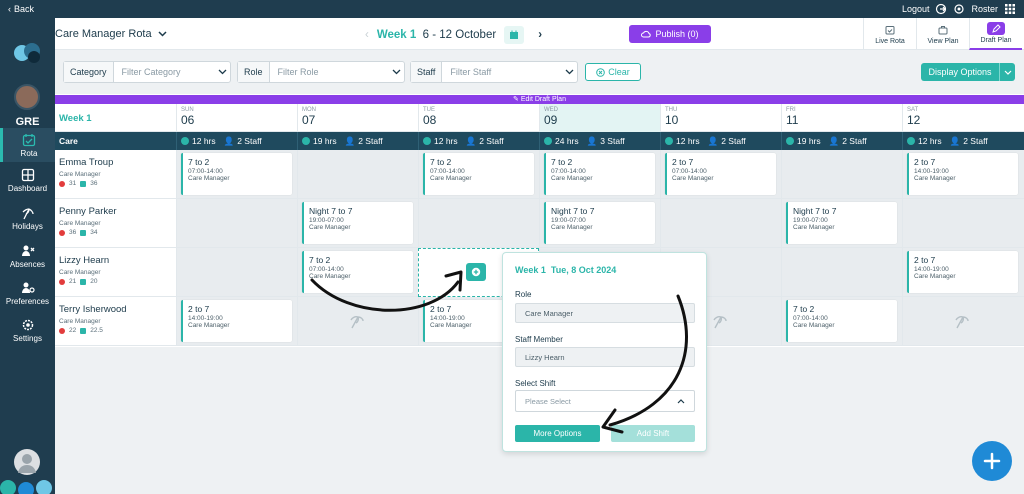 This screenshot has width=1024, height=494. I want to click on plus-icon, so click(992, 461).